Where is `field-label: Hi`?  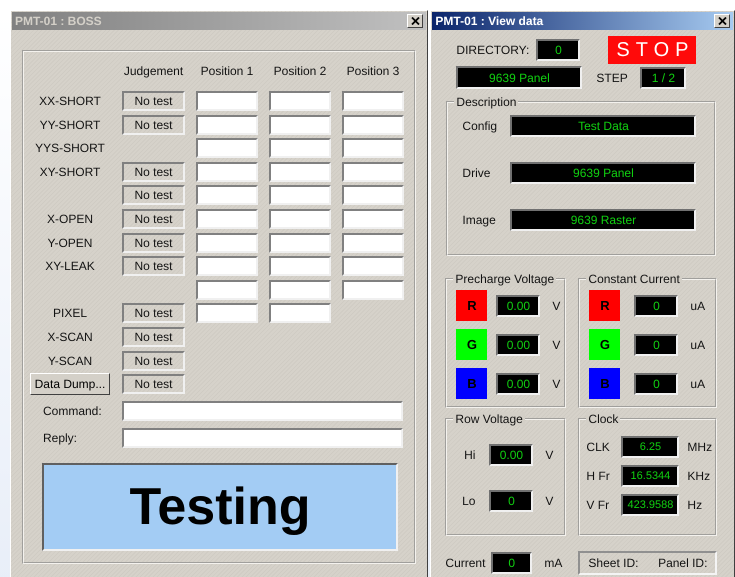
field-label: Hi is located at coordinates (469, 455).